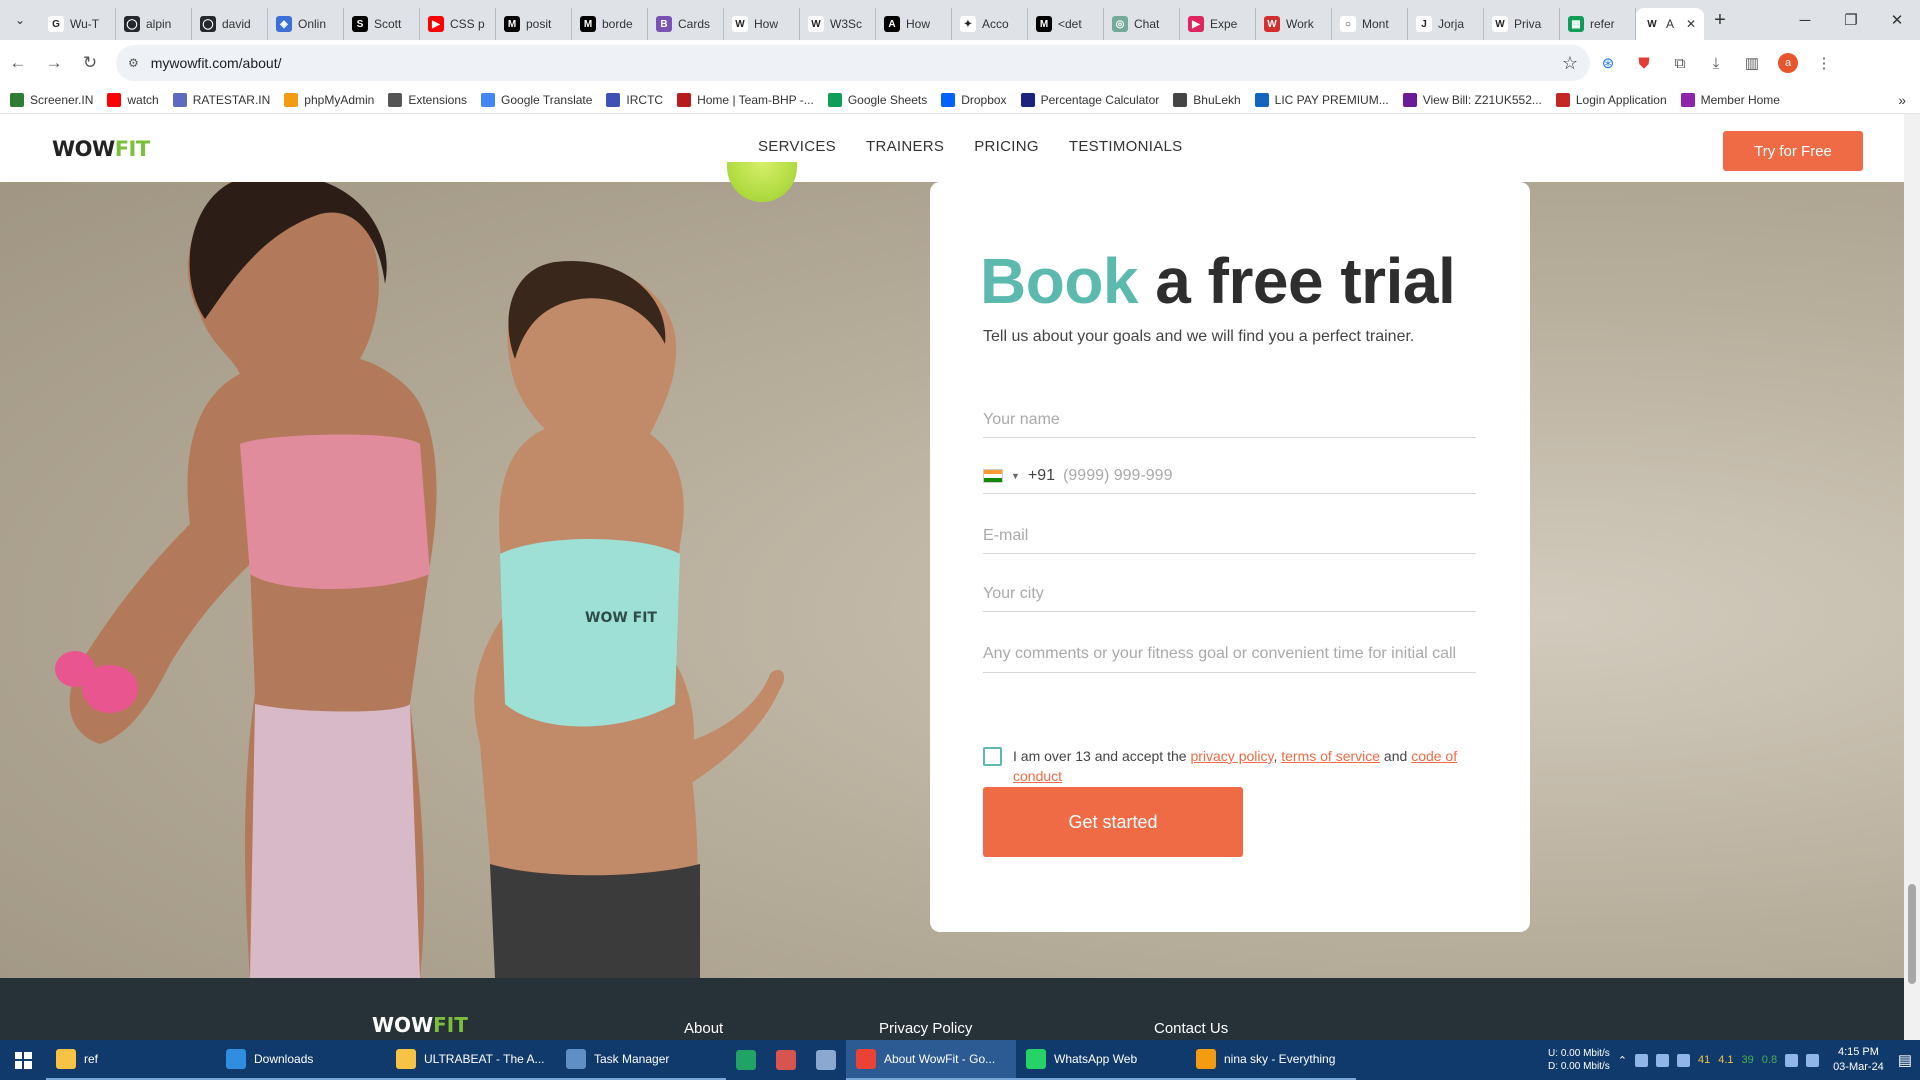 The image size is (1920, 1080). Describe the element at coordinates (51, 99) in the screenshot. I see `bookmark-item: Screener.IN` at that location.